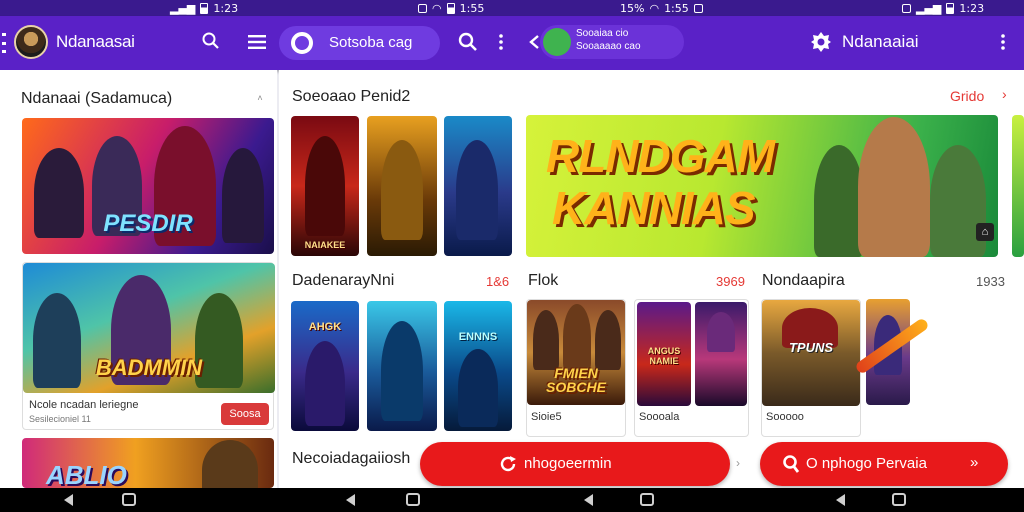  What do you see at coordinates (97, 98) in the screenshot?
I see `left-section-title: Ndanaai (Sadamuca)` at bounding box center [97, 98].